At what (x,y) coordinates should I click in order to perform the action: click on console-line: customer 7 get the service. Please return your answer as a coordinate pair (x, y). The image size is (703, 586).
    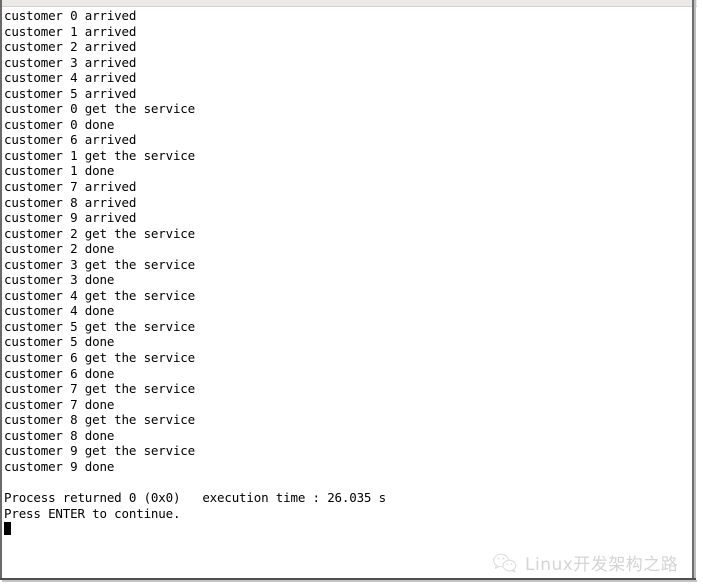
    Looking at the image, I should click on (99, 389).